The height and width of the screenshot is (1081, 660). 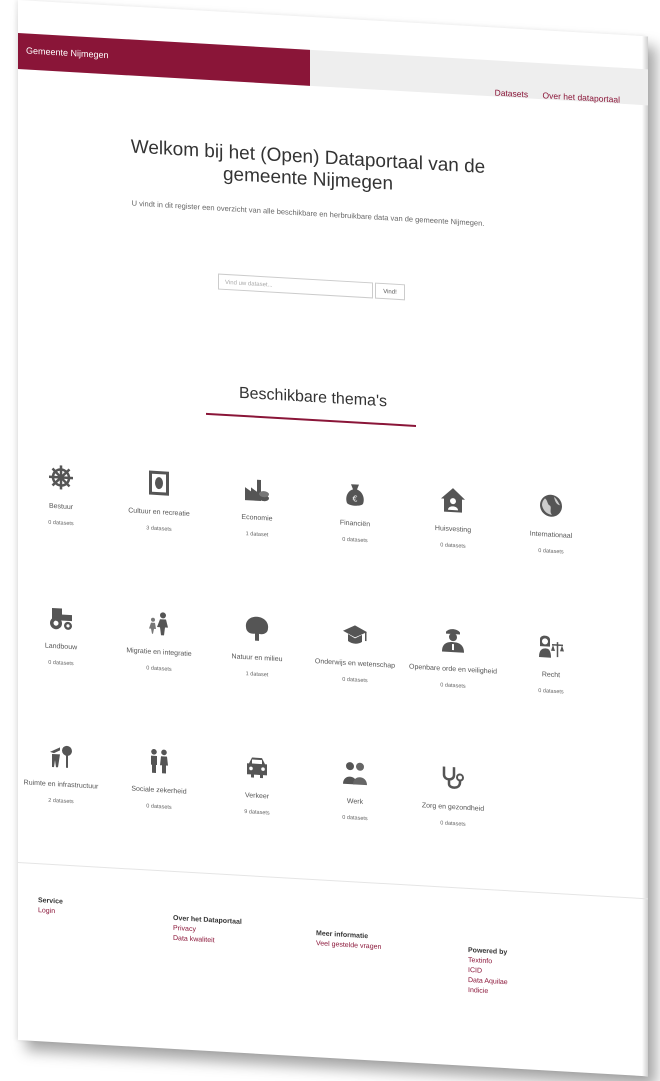 I want to click on theme-label: Bestuur, so click(x=61, y=507).